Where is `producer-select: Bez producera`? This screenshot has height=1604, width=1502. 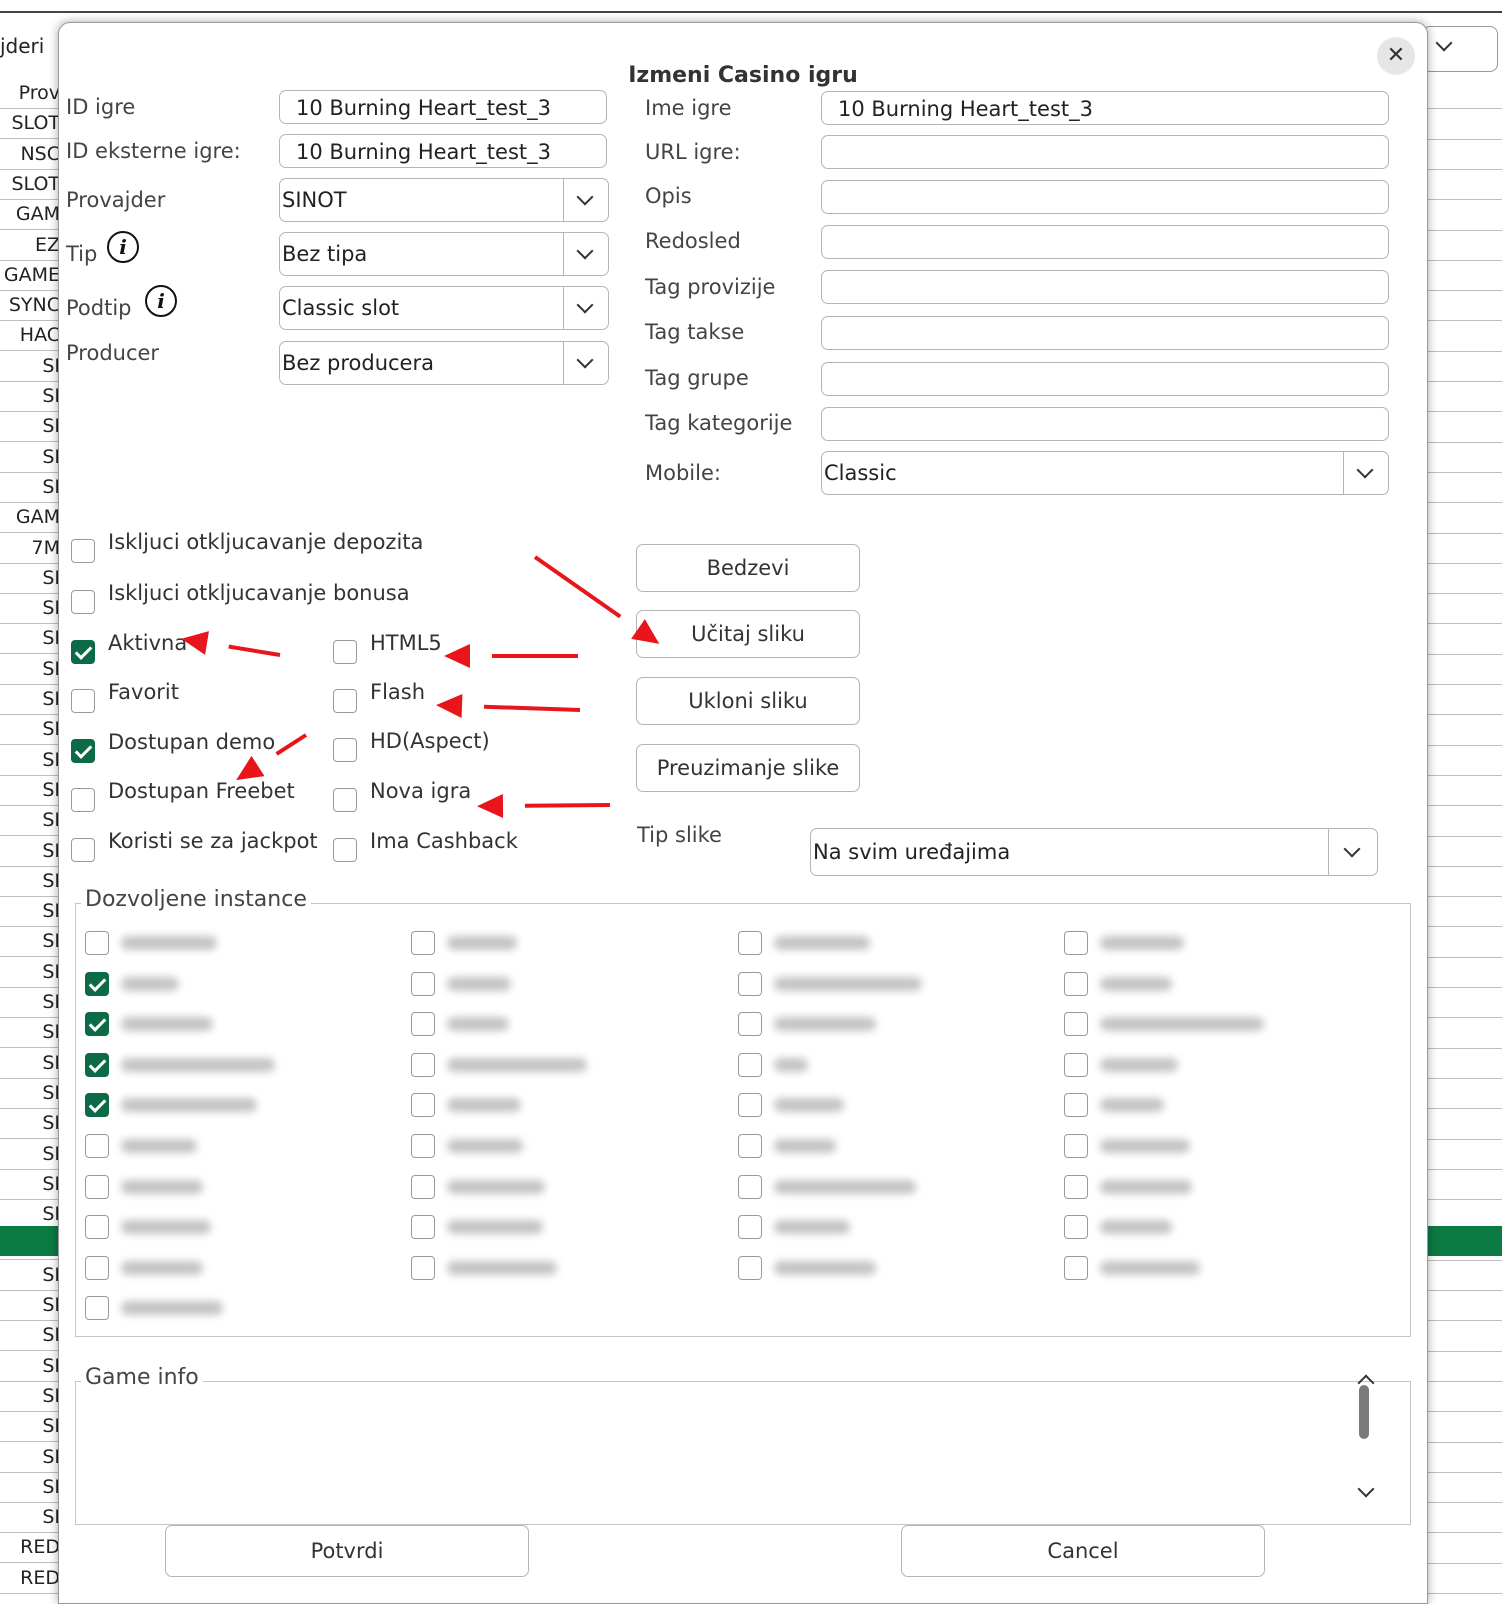
producer-select: Bez producera is located at coordinates (444, 363).